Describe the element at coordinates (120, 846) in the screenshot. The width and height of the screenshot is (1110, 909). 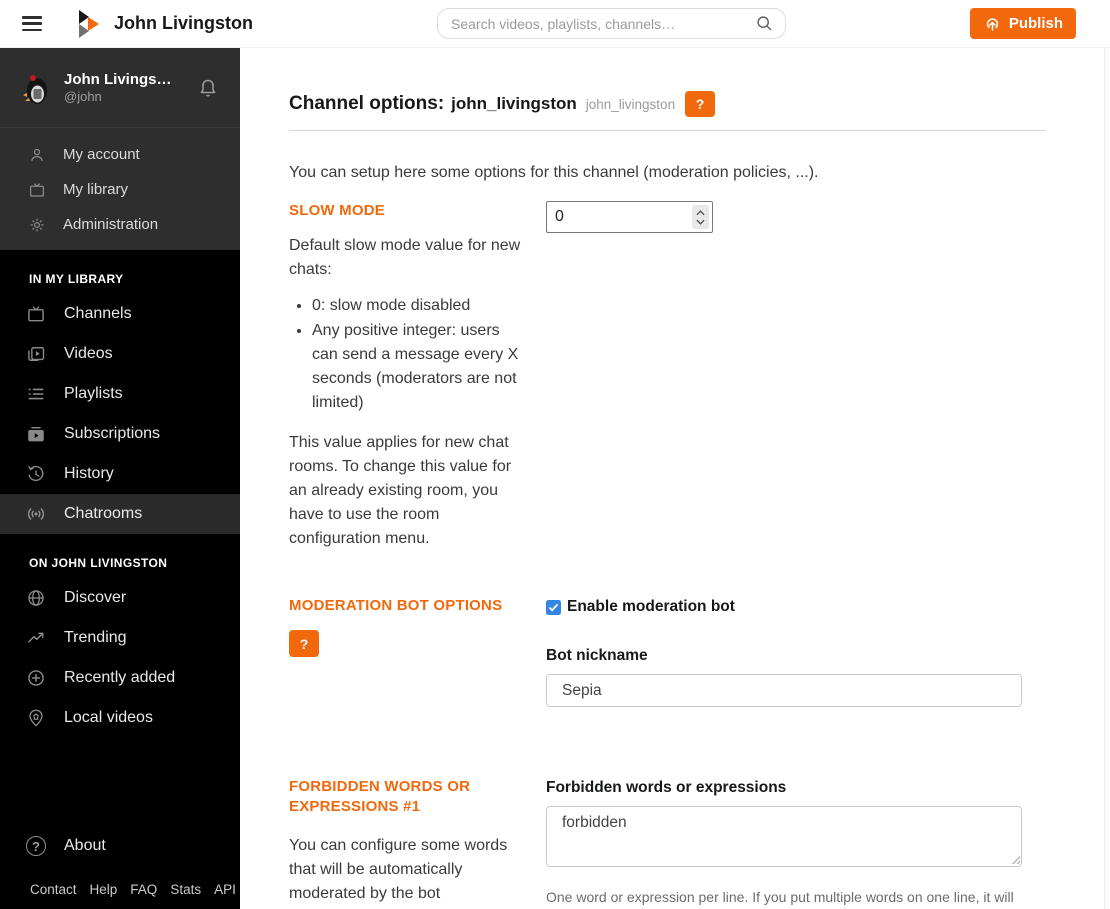
I see `sidebar-item-about: ? About` at that location.